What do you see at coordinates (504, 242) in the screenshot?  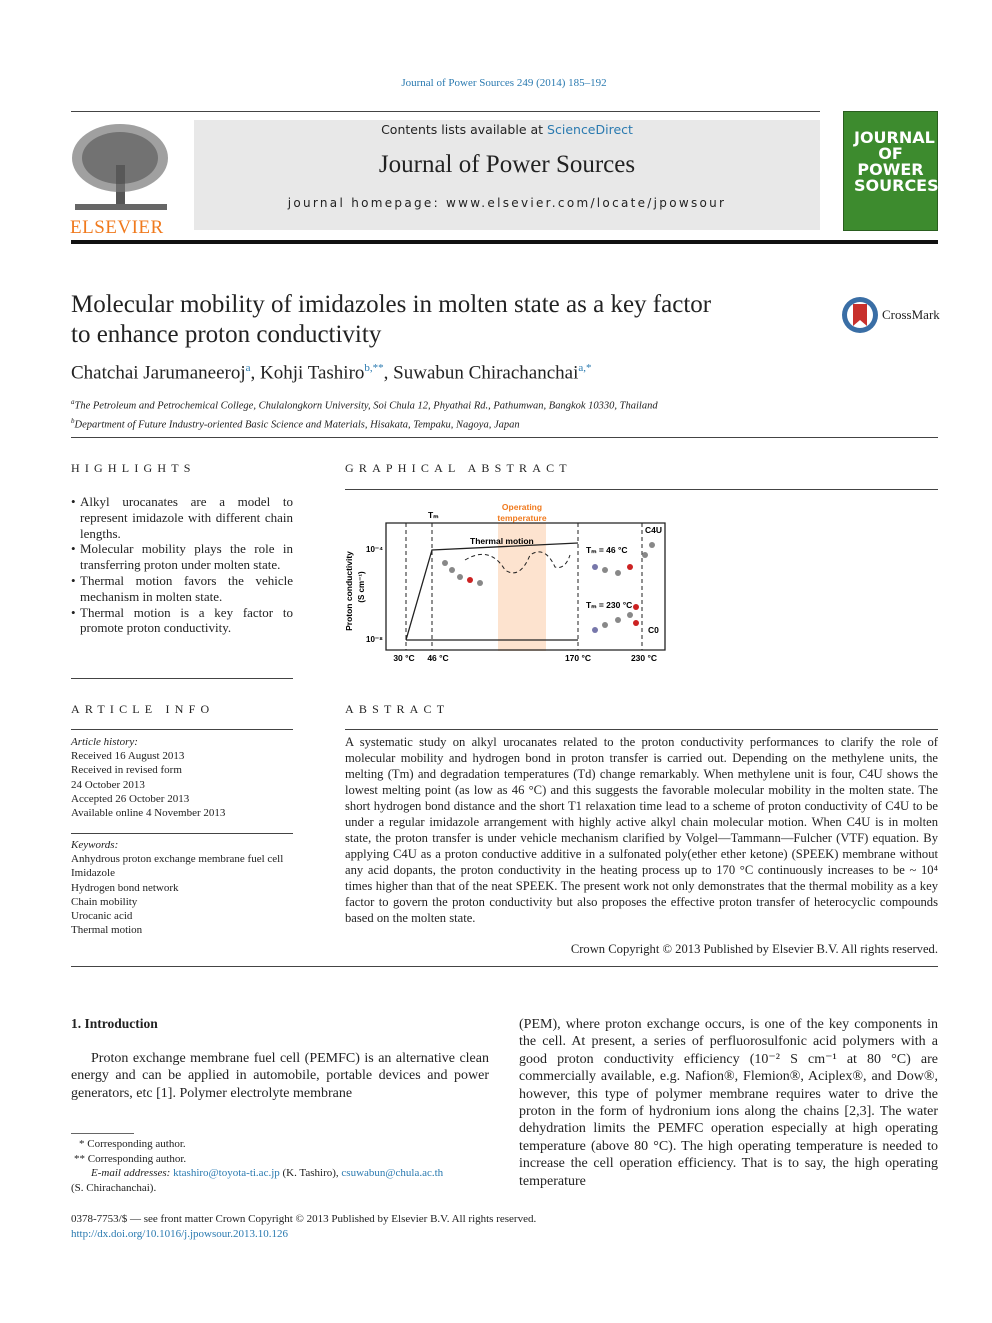 I see `header-rule` at bounding box center [504, 242].